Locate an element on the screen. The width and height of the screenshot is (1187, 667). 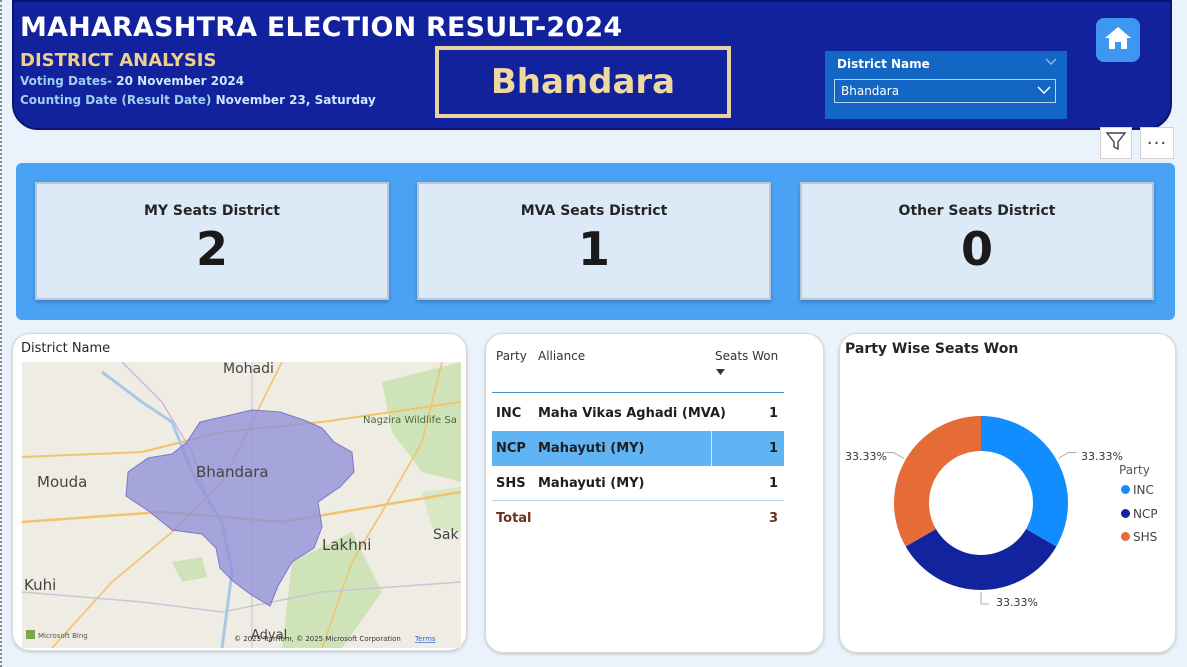
cell-party: SHS is located at coordinates (511, 483).